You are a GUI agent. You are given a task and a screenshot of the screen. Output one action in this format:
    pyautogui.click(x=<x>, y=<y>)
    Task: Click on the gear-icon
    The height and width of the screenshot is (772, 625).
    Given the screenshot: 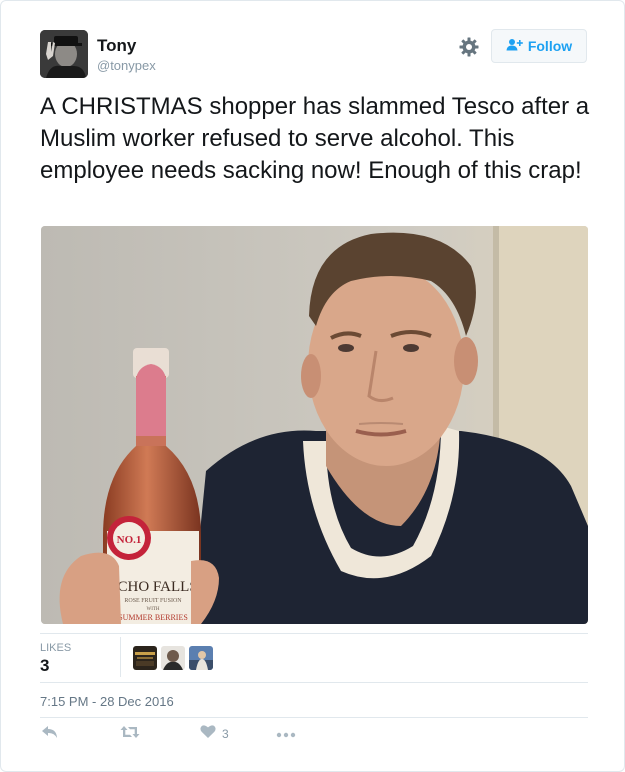 What is the action you would take?
    pyautogui.click(x=469, y=47)
    